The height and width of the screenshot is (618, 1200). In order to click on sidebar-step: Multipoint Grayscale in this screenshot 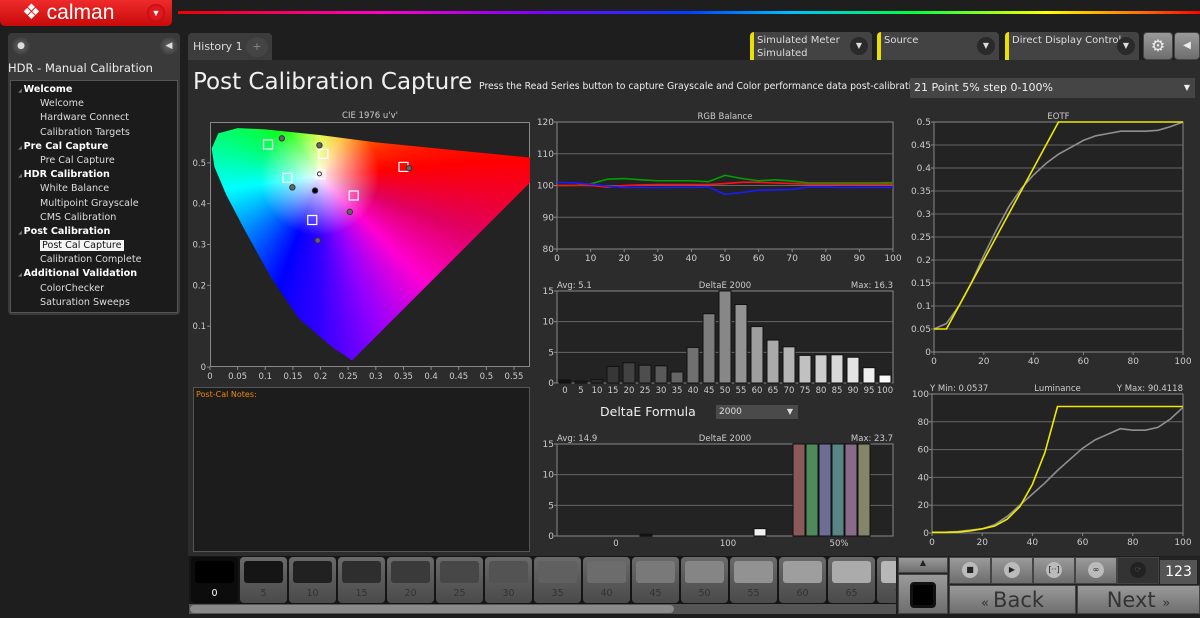, I will do `click(94, 205)`.